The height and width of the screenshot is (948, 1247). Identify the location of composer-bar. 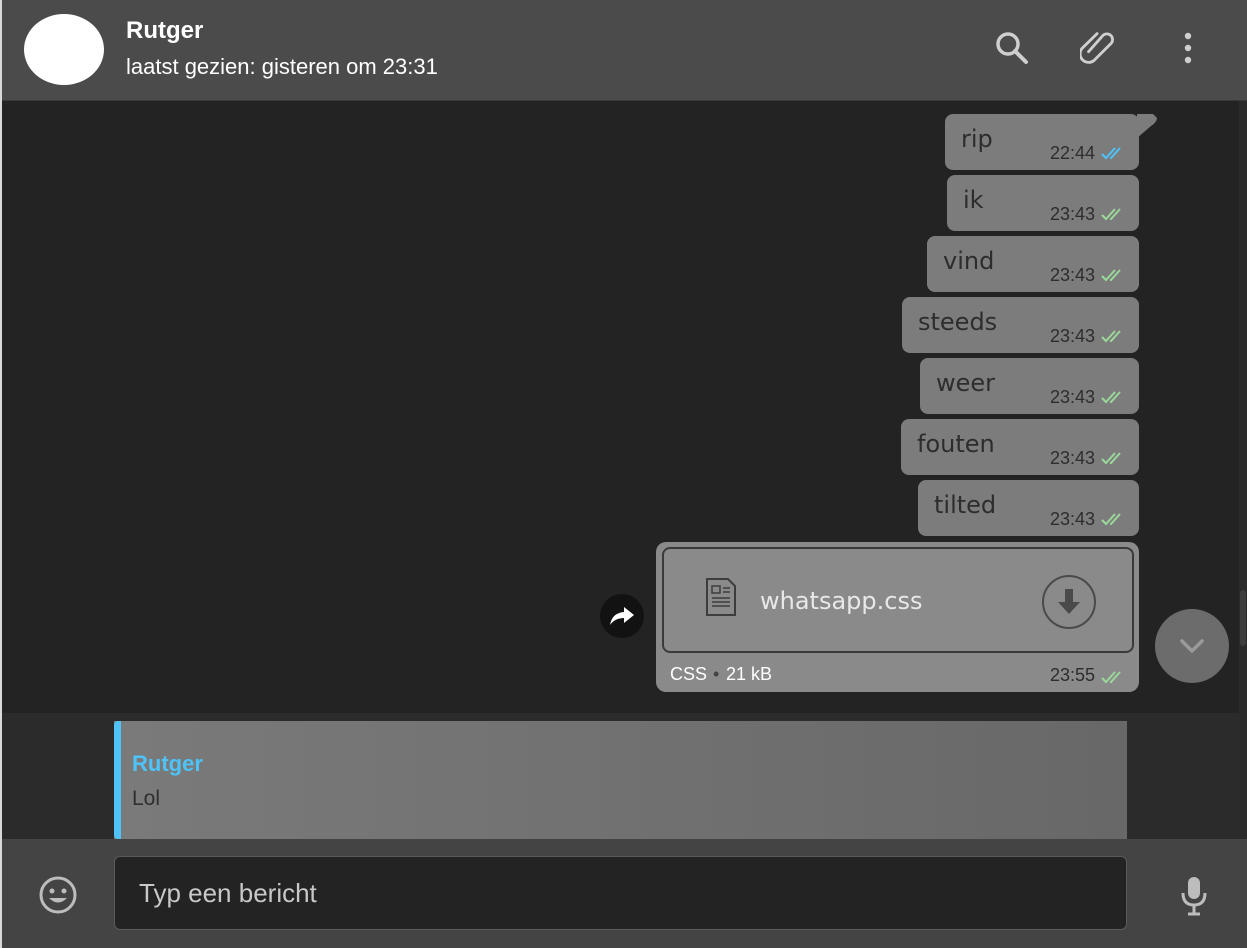
(624, 893).